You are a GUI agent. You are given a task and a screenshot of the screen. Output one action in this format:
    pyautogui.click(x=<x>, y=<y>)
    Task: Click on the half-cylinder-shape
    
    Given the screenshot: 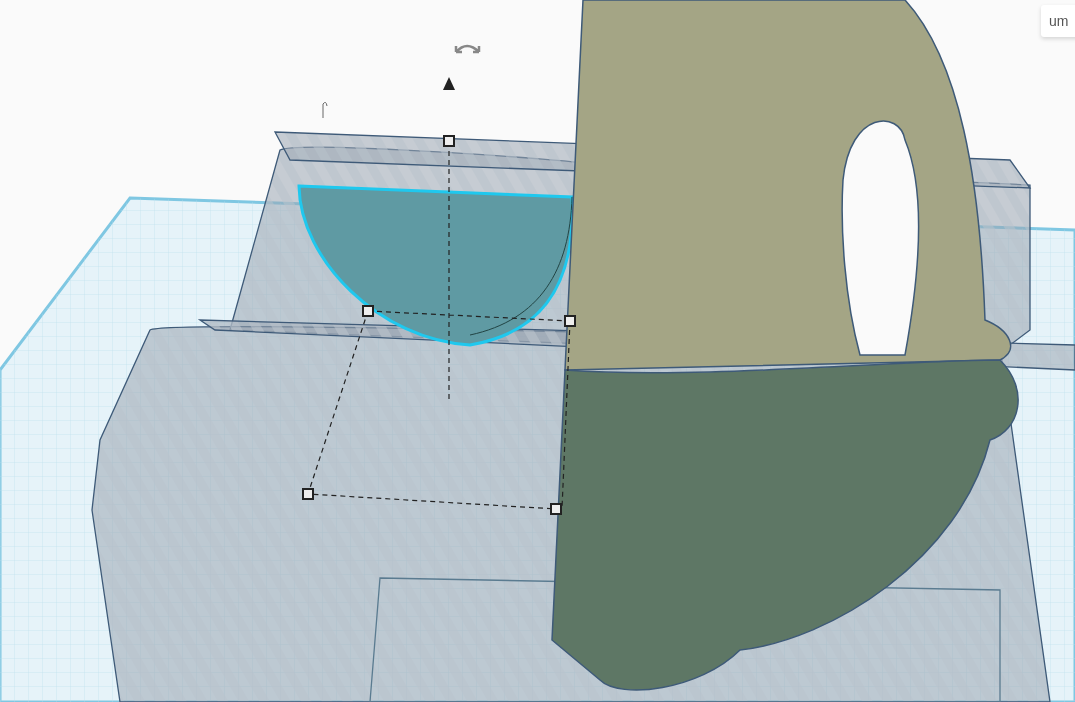 What is the action you would take?
    pyautogui.click(x=435, y=265)
    